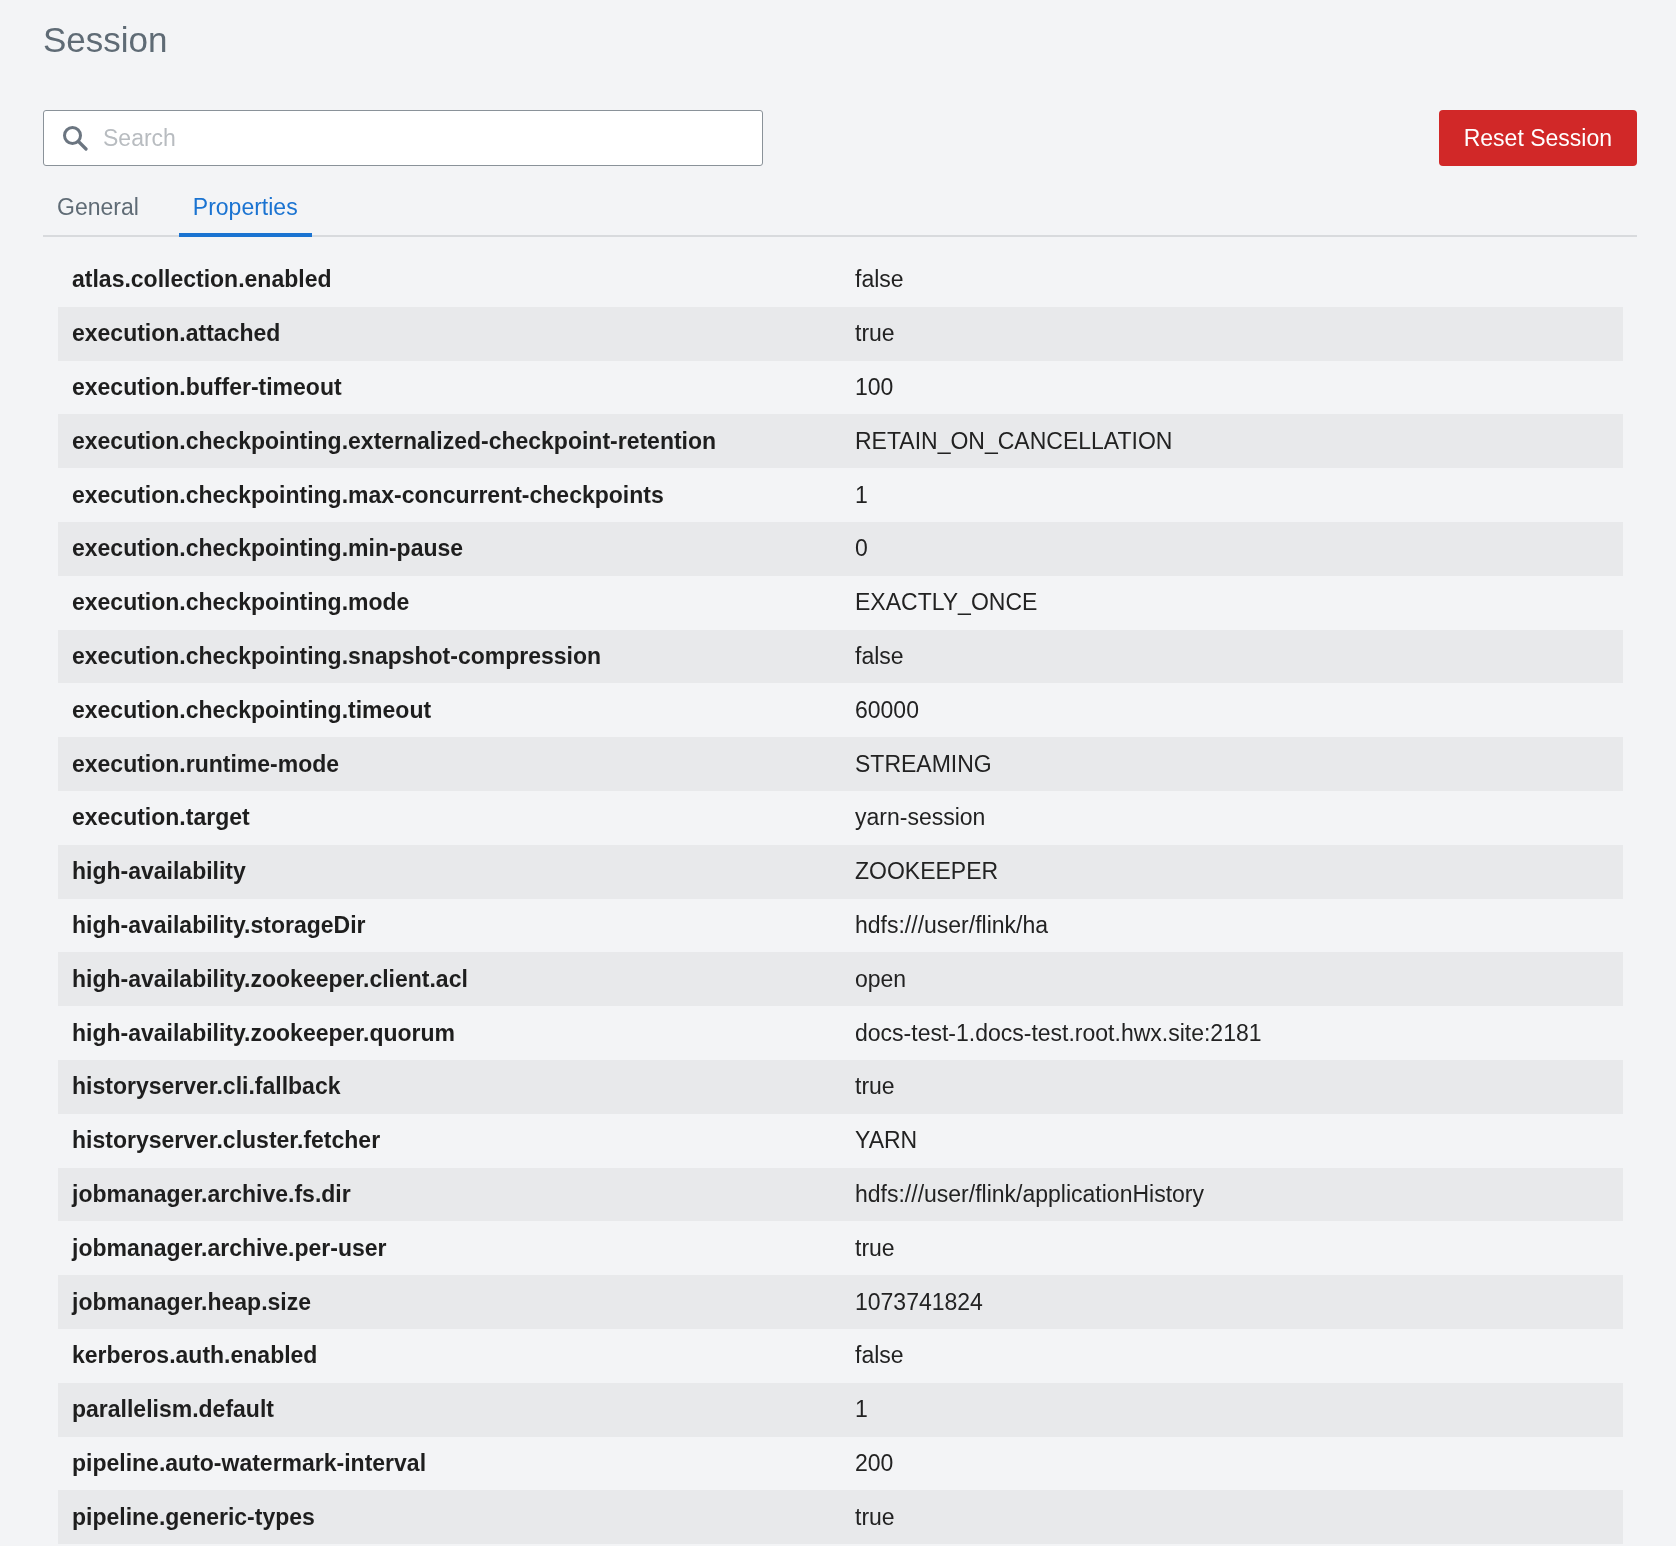  I want to click on property-name: kerberos.auth.enabled, so click(195, 1356).